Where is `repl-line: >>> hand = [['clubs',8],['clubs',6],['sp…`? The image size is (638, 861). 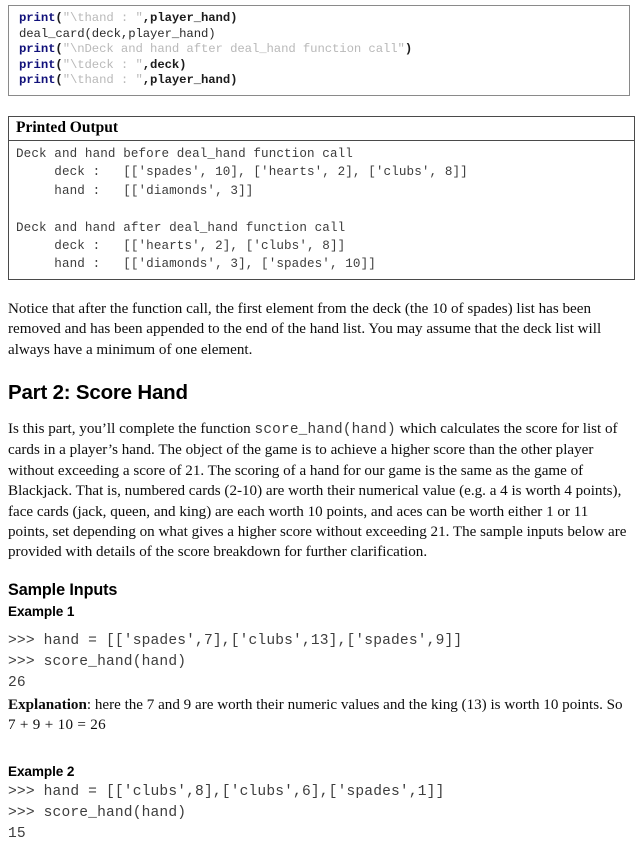
repl-line: >>> hand = [['clubs',8],['clubs',6],['sp… is located at coordinates (226, 791).